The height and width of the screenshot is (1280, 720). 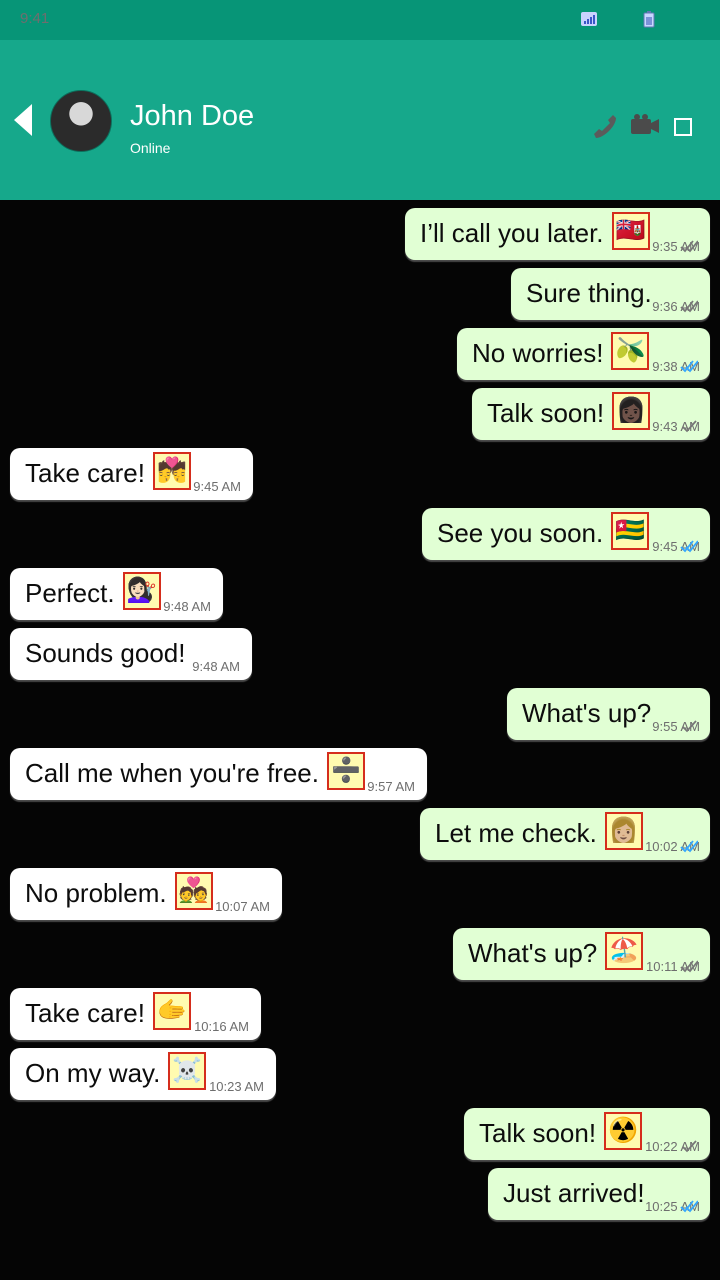 I want to click on battery-icon, so click(x=649, y=19).